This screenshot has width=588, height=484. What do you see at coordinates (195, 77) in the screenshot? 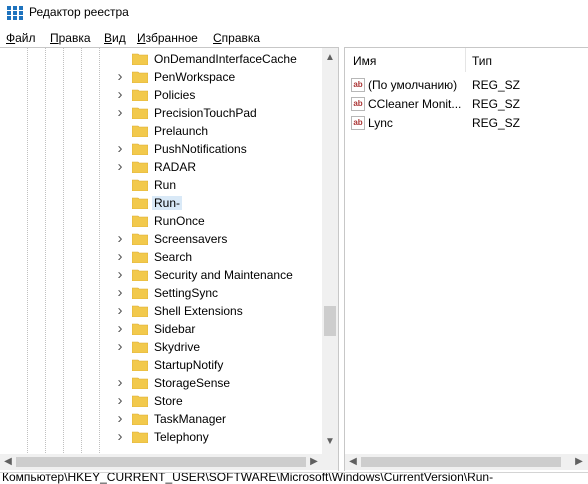
I see `tree-item-label: PenWorkspace` at bounding box center [195, 77].